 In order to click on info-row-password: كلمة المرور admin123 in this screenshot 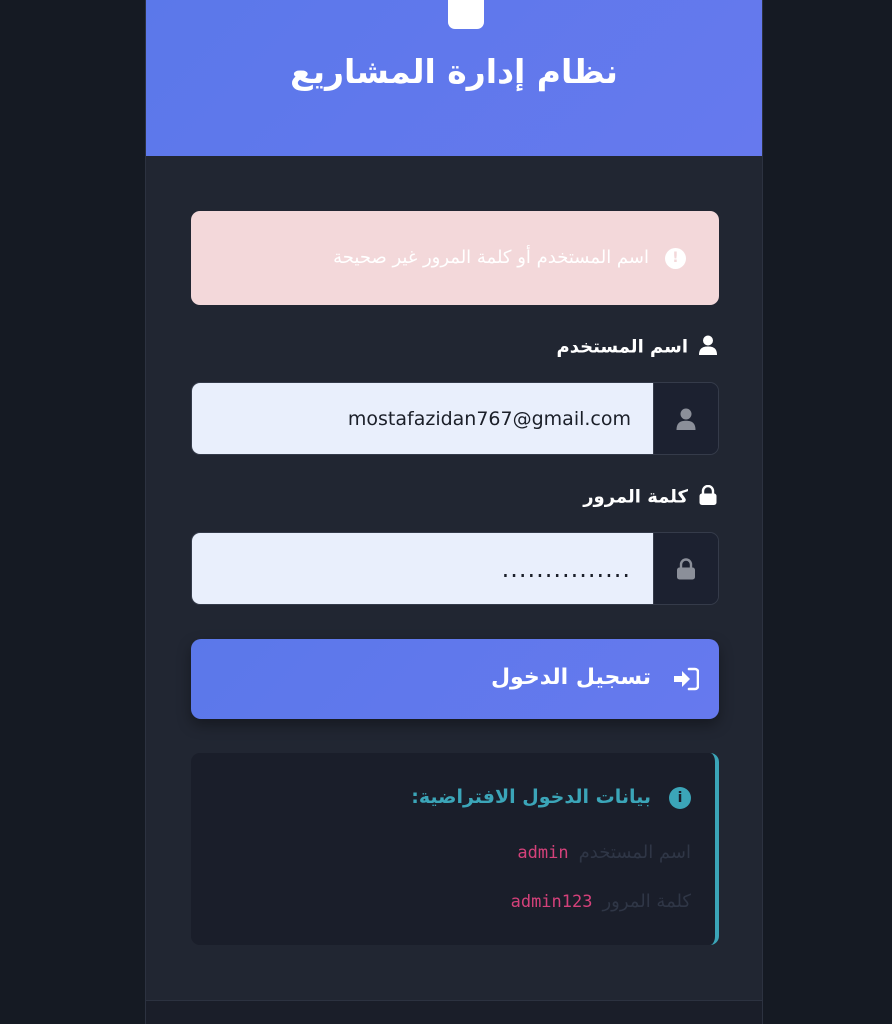, I will do `click(601, 901)`.